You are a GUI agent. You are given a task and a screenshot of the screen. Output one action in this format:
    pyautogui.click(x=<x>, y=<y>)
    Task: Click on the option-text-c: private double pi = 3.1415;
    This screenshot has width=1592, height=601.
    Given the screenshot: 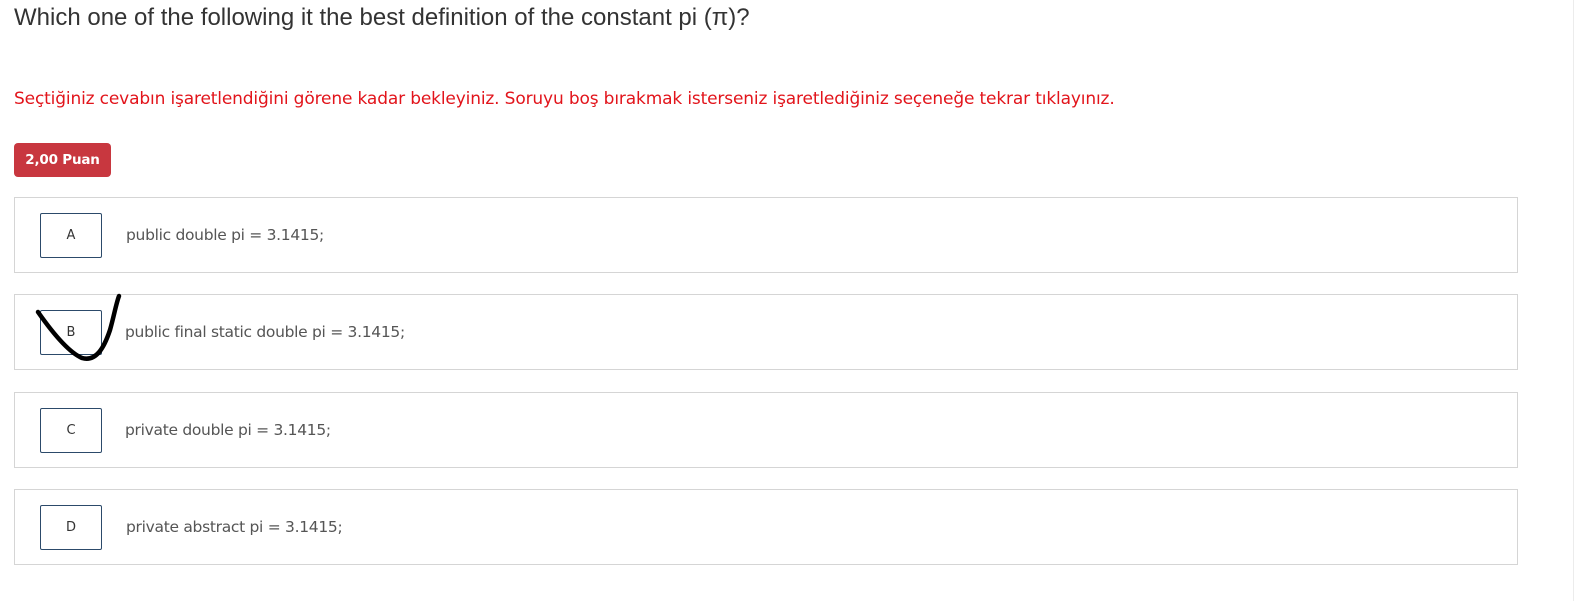 What is the action you would take?
    pyautogui.click(x=228, y=430)
    